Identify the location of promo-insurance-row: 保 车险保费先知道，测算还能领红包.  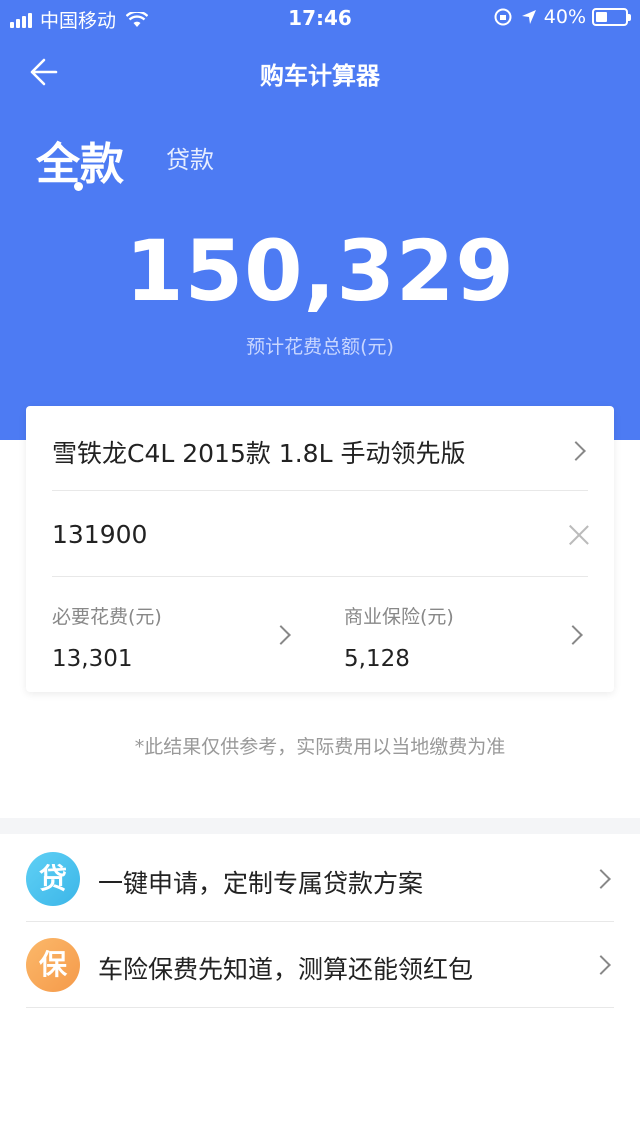
(320, 965).